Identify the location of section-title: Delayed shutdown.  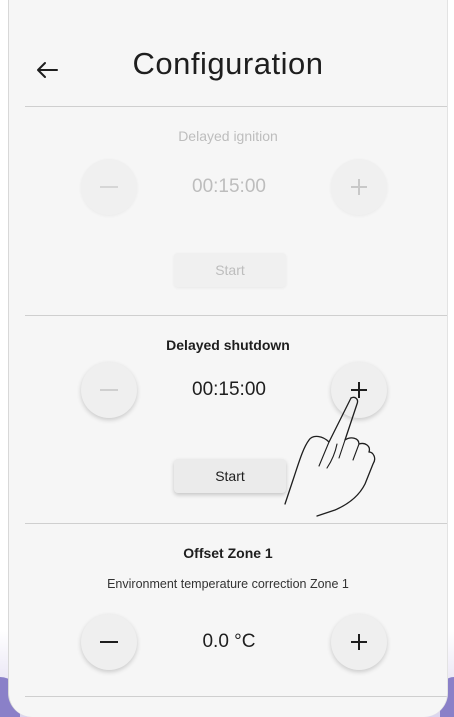
(228, 345).